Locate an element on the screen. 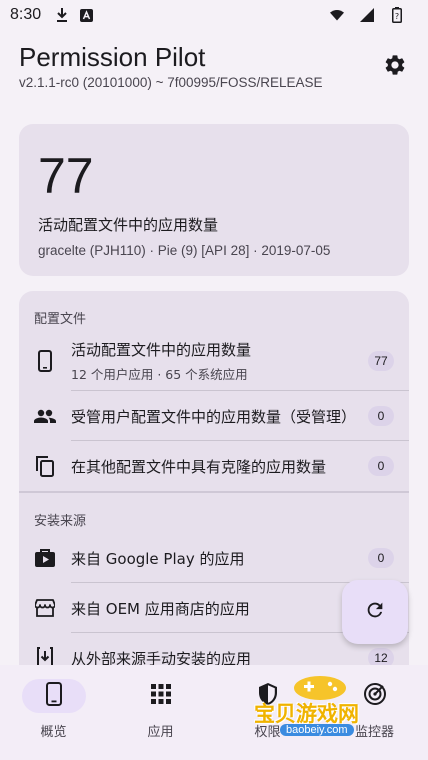 The width and height of the screenshot is (428, 760). nav-item-monitor: 监控器 is located at coordinates (374, 712).